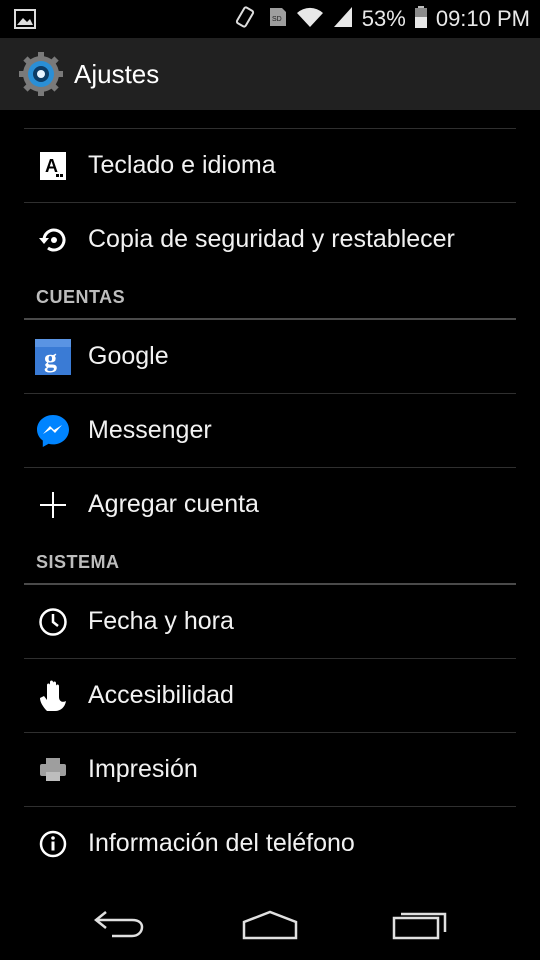 This screenshot has height=960, width=540. Describe the element at coordinates (53, 770) in the screenshot. I see `printer-icon` at that location.